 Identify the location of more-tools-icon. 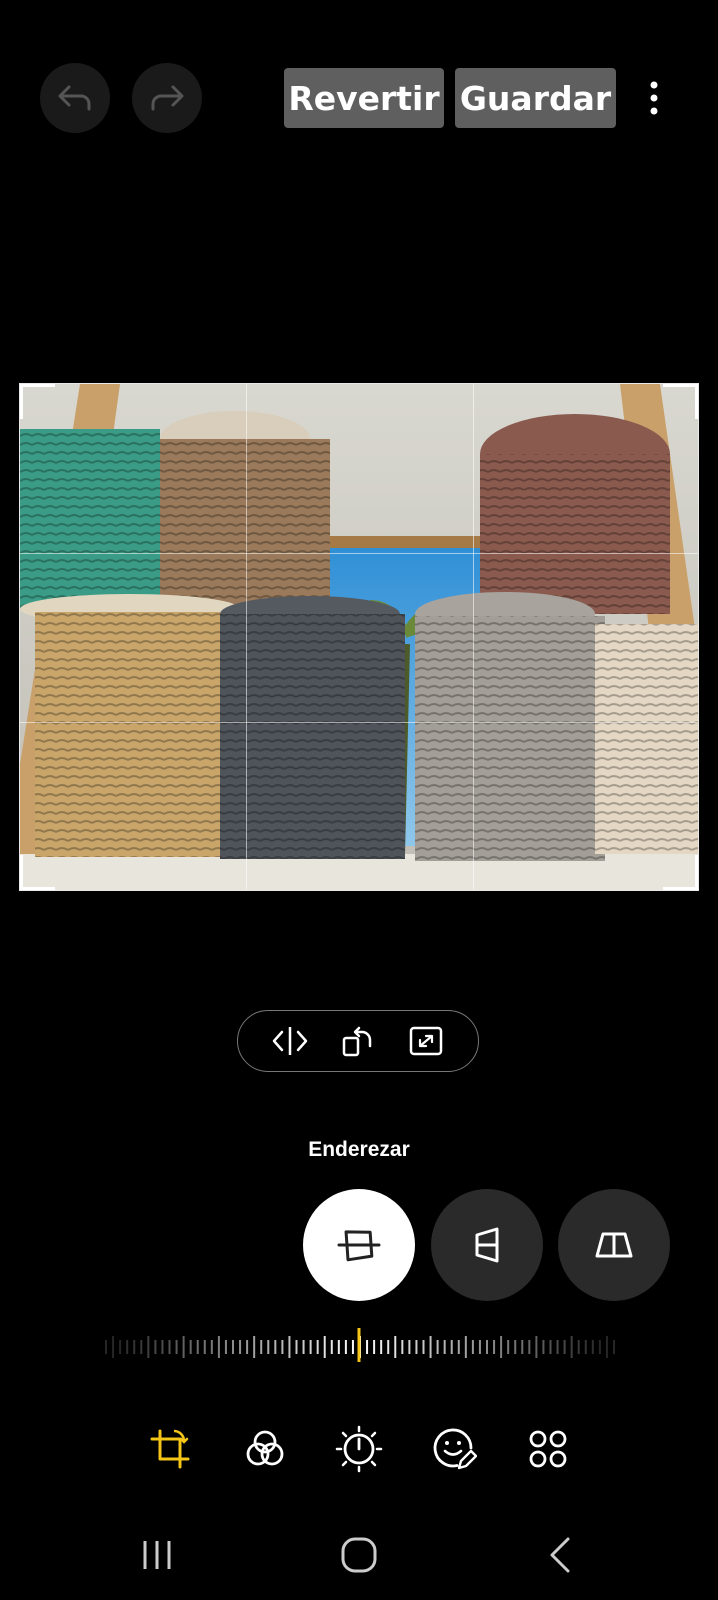
(548, 1449).